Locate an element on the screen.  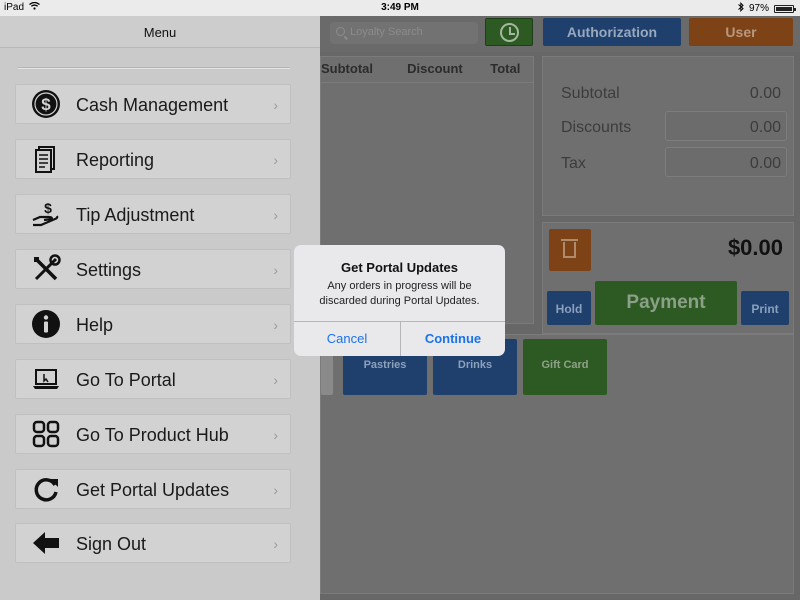
tools-icon is located at coordinates (46, 268).